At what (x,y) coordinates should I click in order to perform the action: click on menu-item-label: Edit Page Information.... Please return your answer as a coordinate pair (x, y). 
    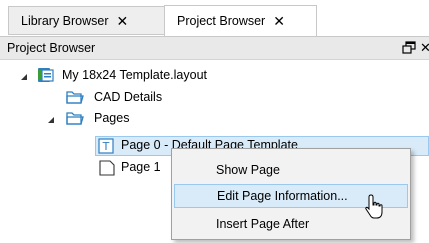
    Looking at the image, I should click on (282, 196).